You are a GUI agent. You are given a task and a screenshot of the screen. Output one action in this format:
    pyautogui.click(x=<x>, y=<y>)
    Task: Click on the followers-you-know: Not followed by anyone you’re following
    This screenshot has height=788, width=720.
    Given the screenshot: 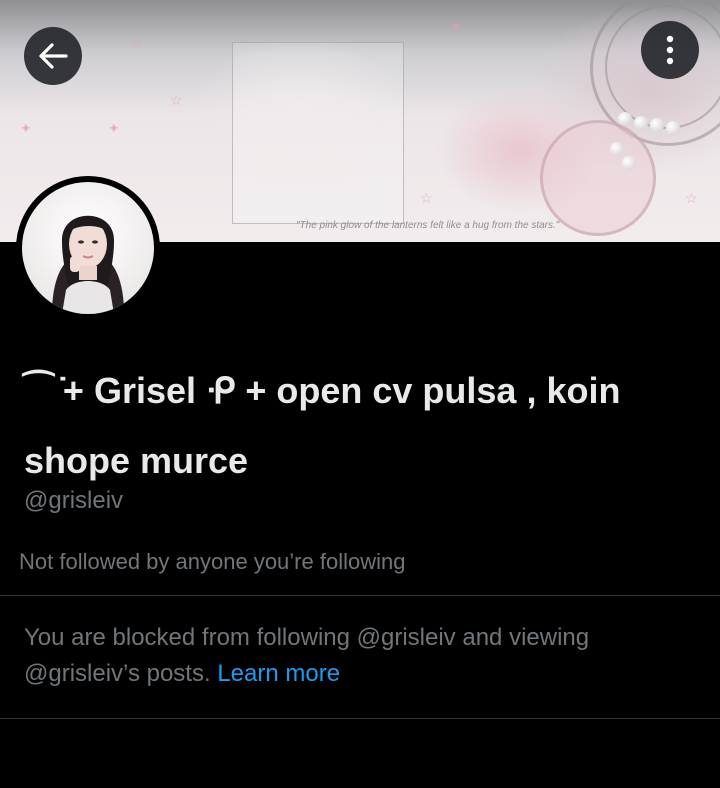 What is the action you would take?
    pyautogui.click(x=212, y=562)
    